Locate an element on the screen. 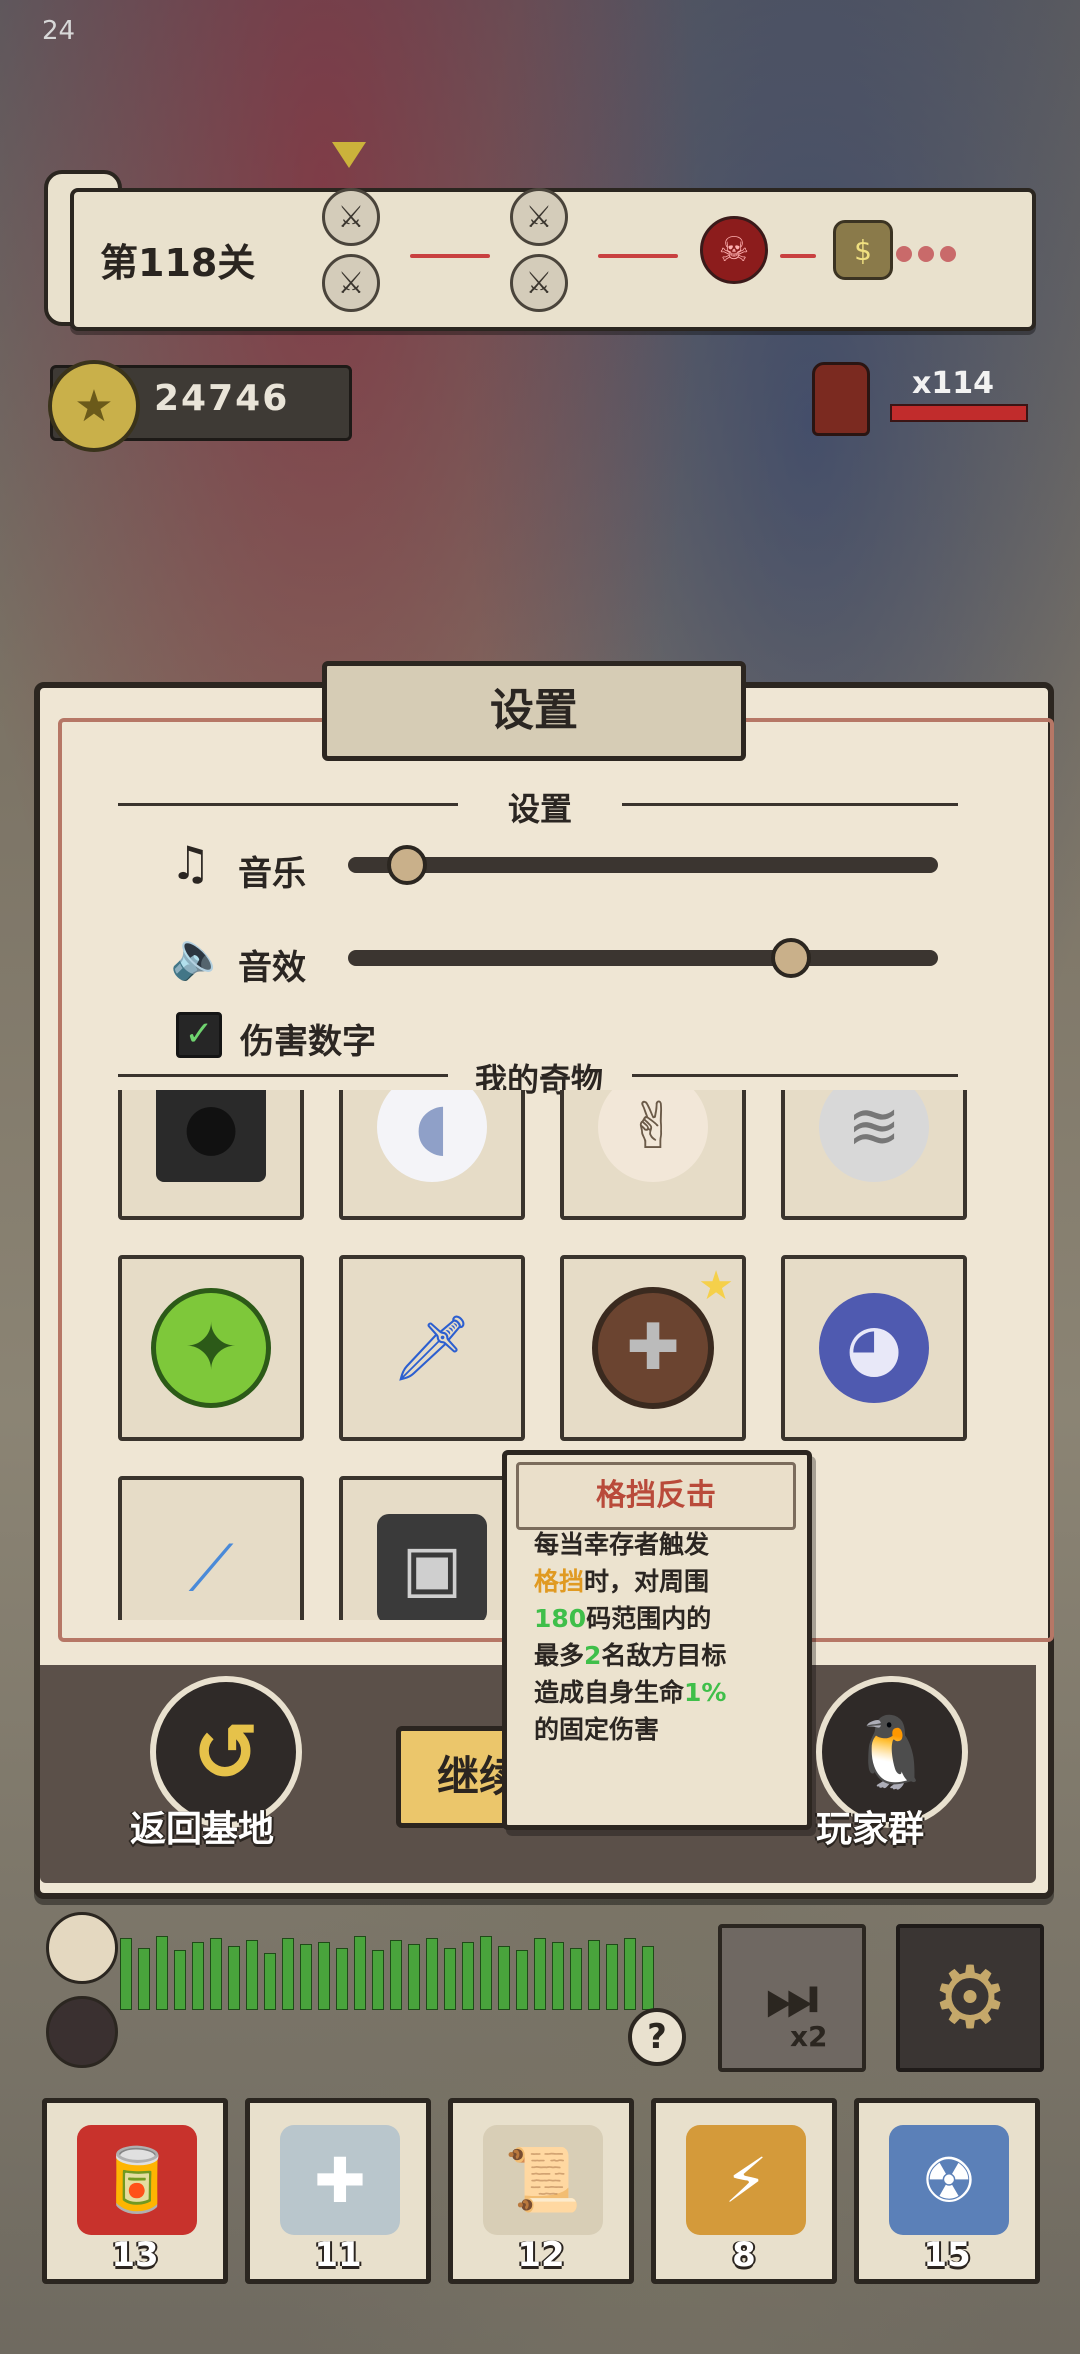  item-slot: 📜 12 is located at coordinates (541, 2191).